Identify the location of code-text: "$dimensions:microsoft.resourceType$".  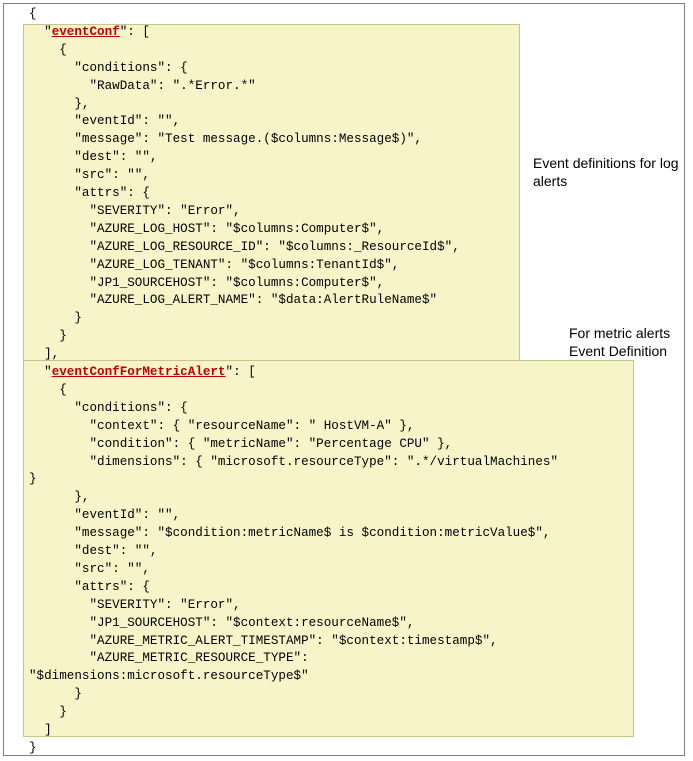
(169, 676).